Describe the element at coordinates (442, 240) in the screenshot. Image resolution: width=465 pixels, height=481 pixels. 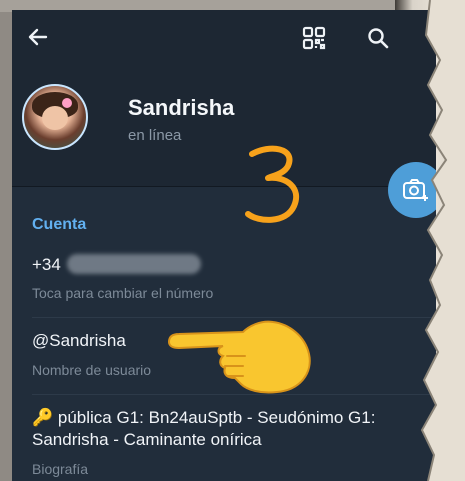
I see `torn-paper-edge` at that location.